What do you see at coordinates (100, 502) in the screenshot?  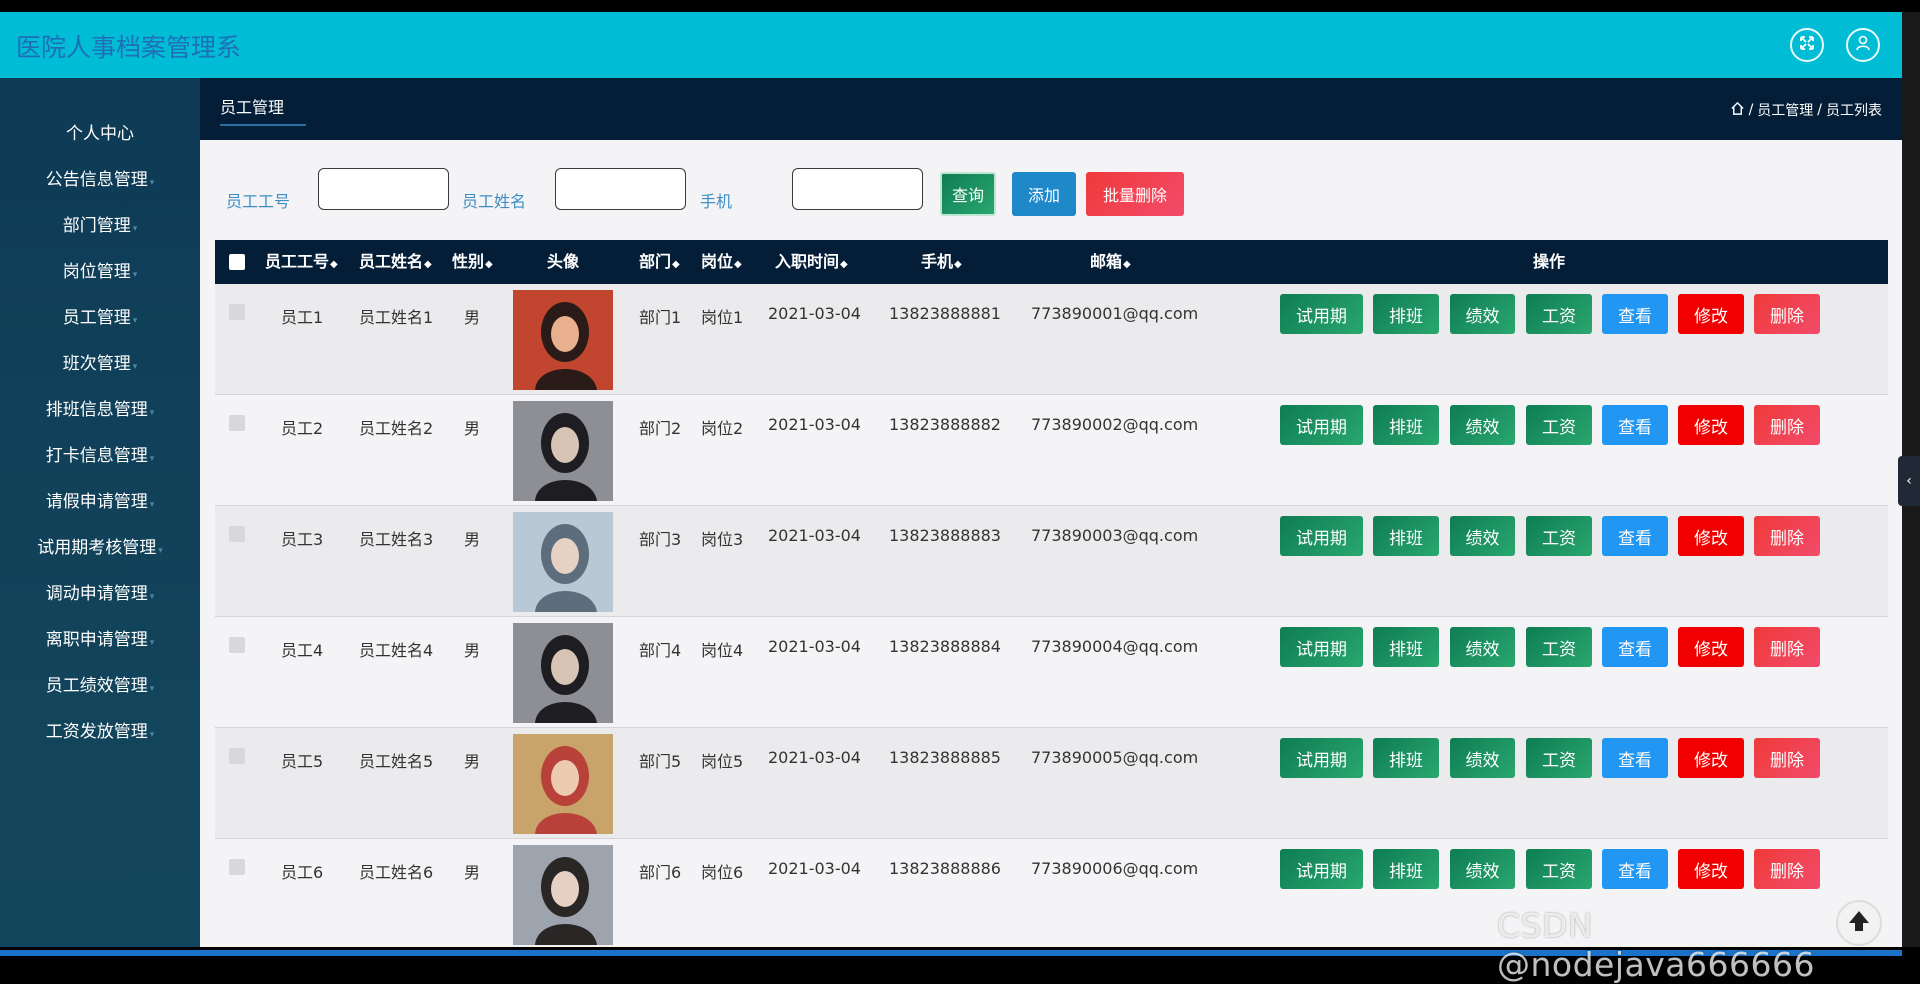 I see `sidebar-item: 请假申请管理 ▾` at bounding box center [100, 502].